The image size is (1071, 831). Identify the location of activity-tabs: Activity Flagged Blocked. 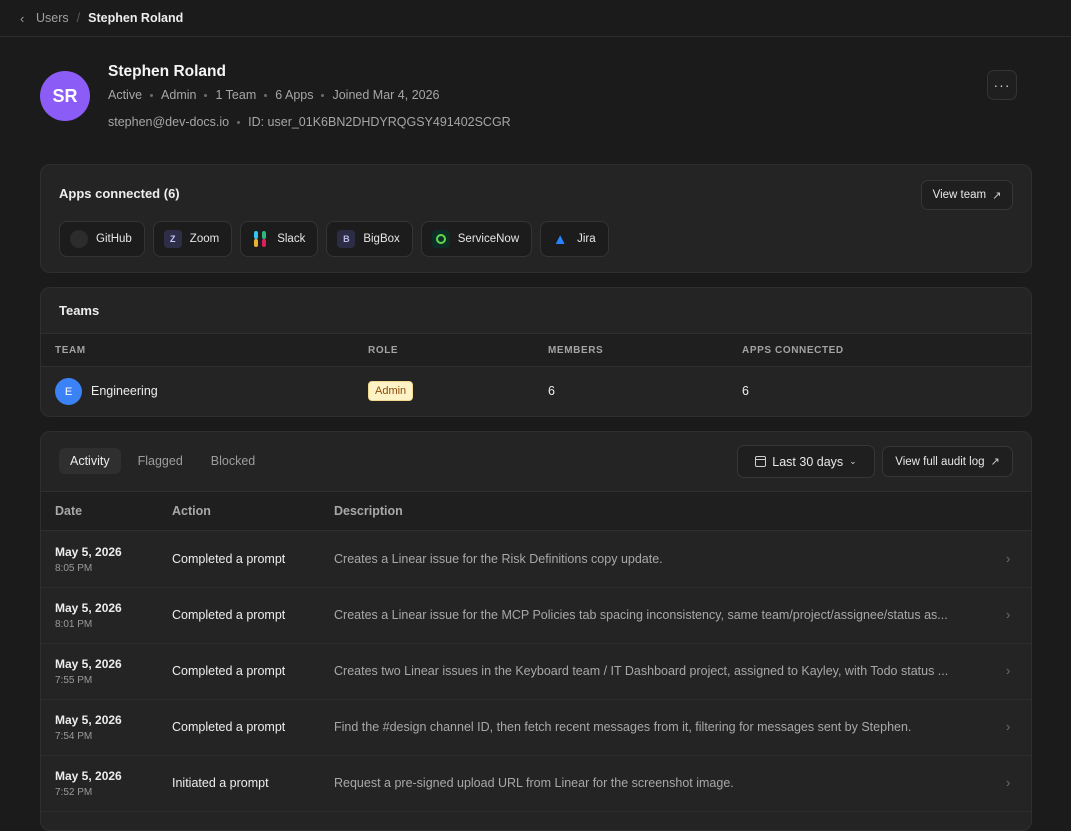
(162, 461).